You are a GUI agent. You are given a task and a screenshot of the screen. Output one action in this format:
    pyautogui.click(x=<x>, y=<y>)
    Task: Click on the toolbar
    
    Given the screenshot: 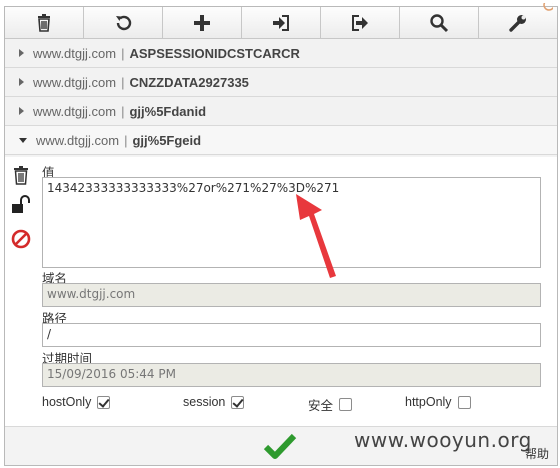 What is the action you would take?
    pyautogui.click(x=281, y=23)
    